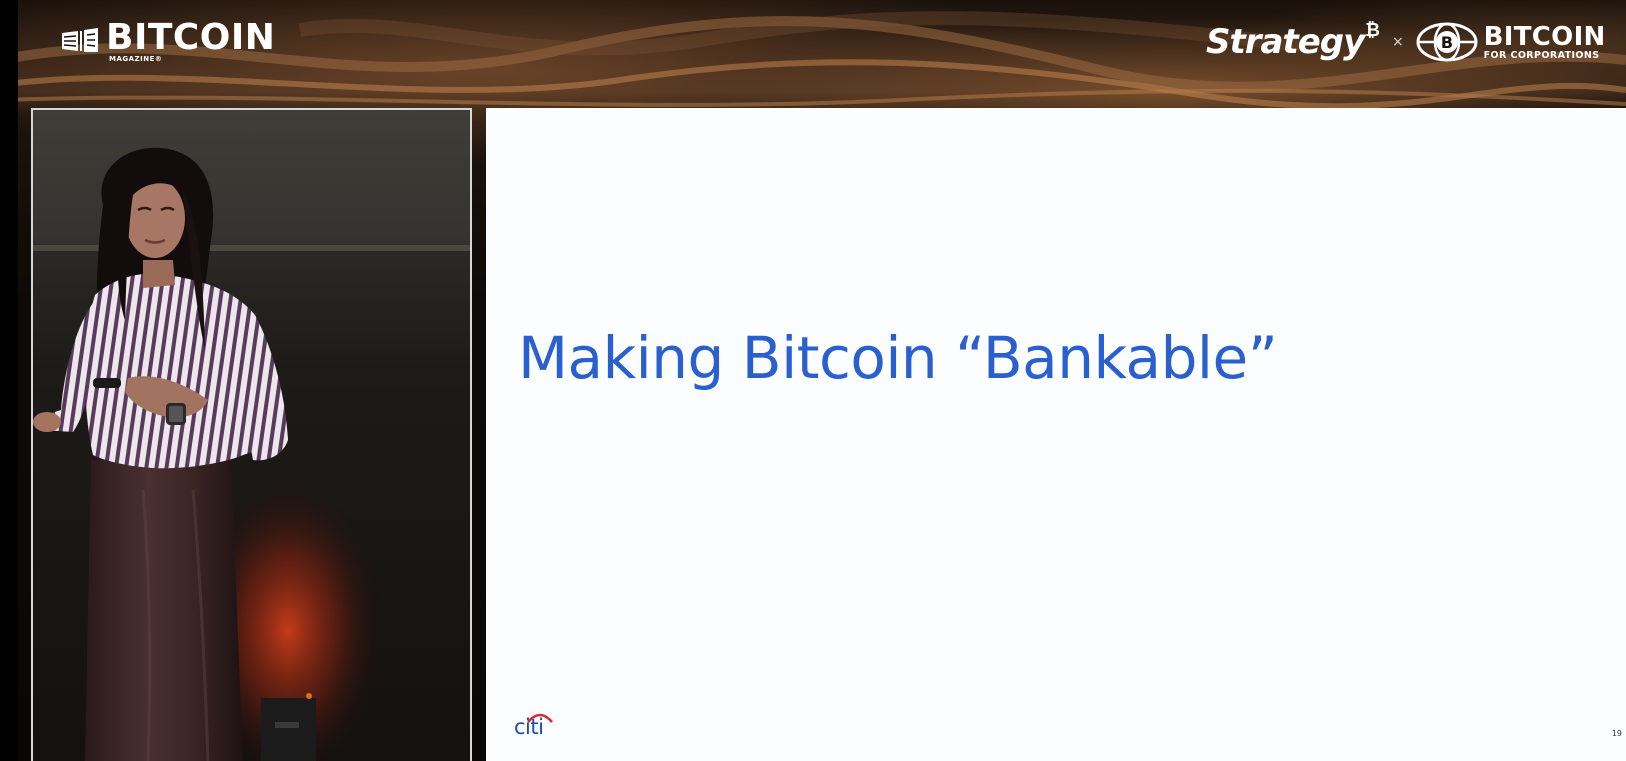 Image resolution: width=1626 pixels, height=761 pixels. Describe the element at coordinates (9, 380) in the screenshot. I see `frame-left-border` at that location.